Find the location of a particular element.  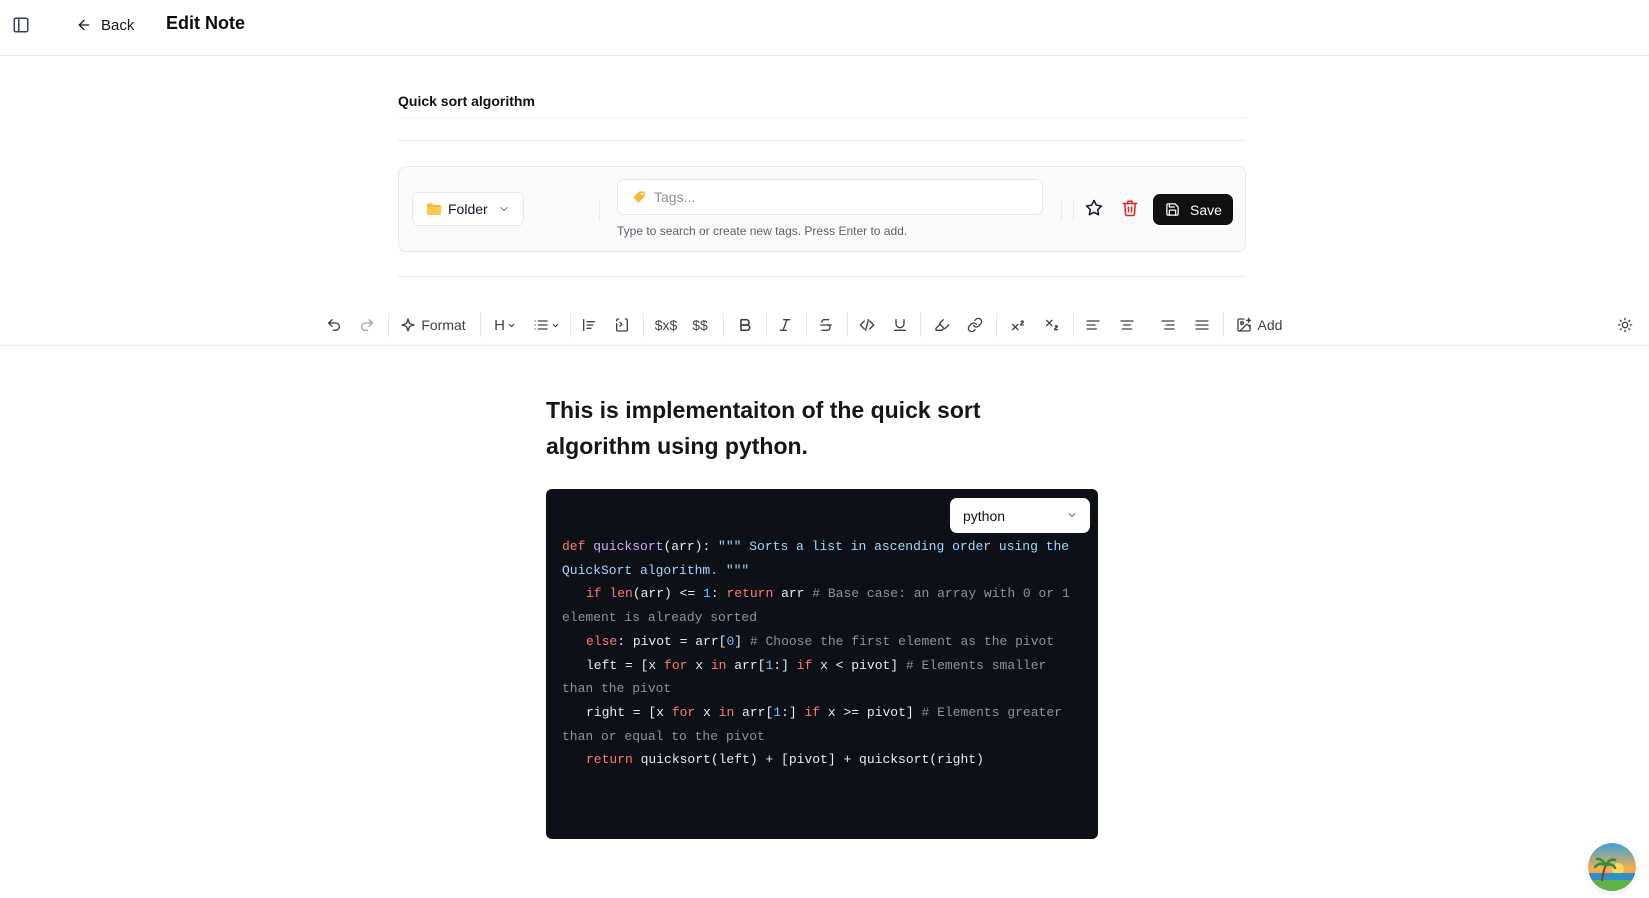

back-button: Back is located at coordinates (105, 25).